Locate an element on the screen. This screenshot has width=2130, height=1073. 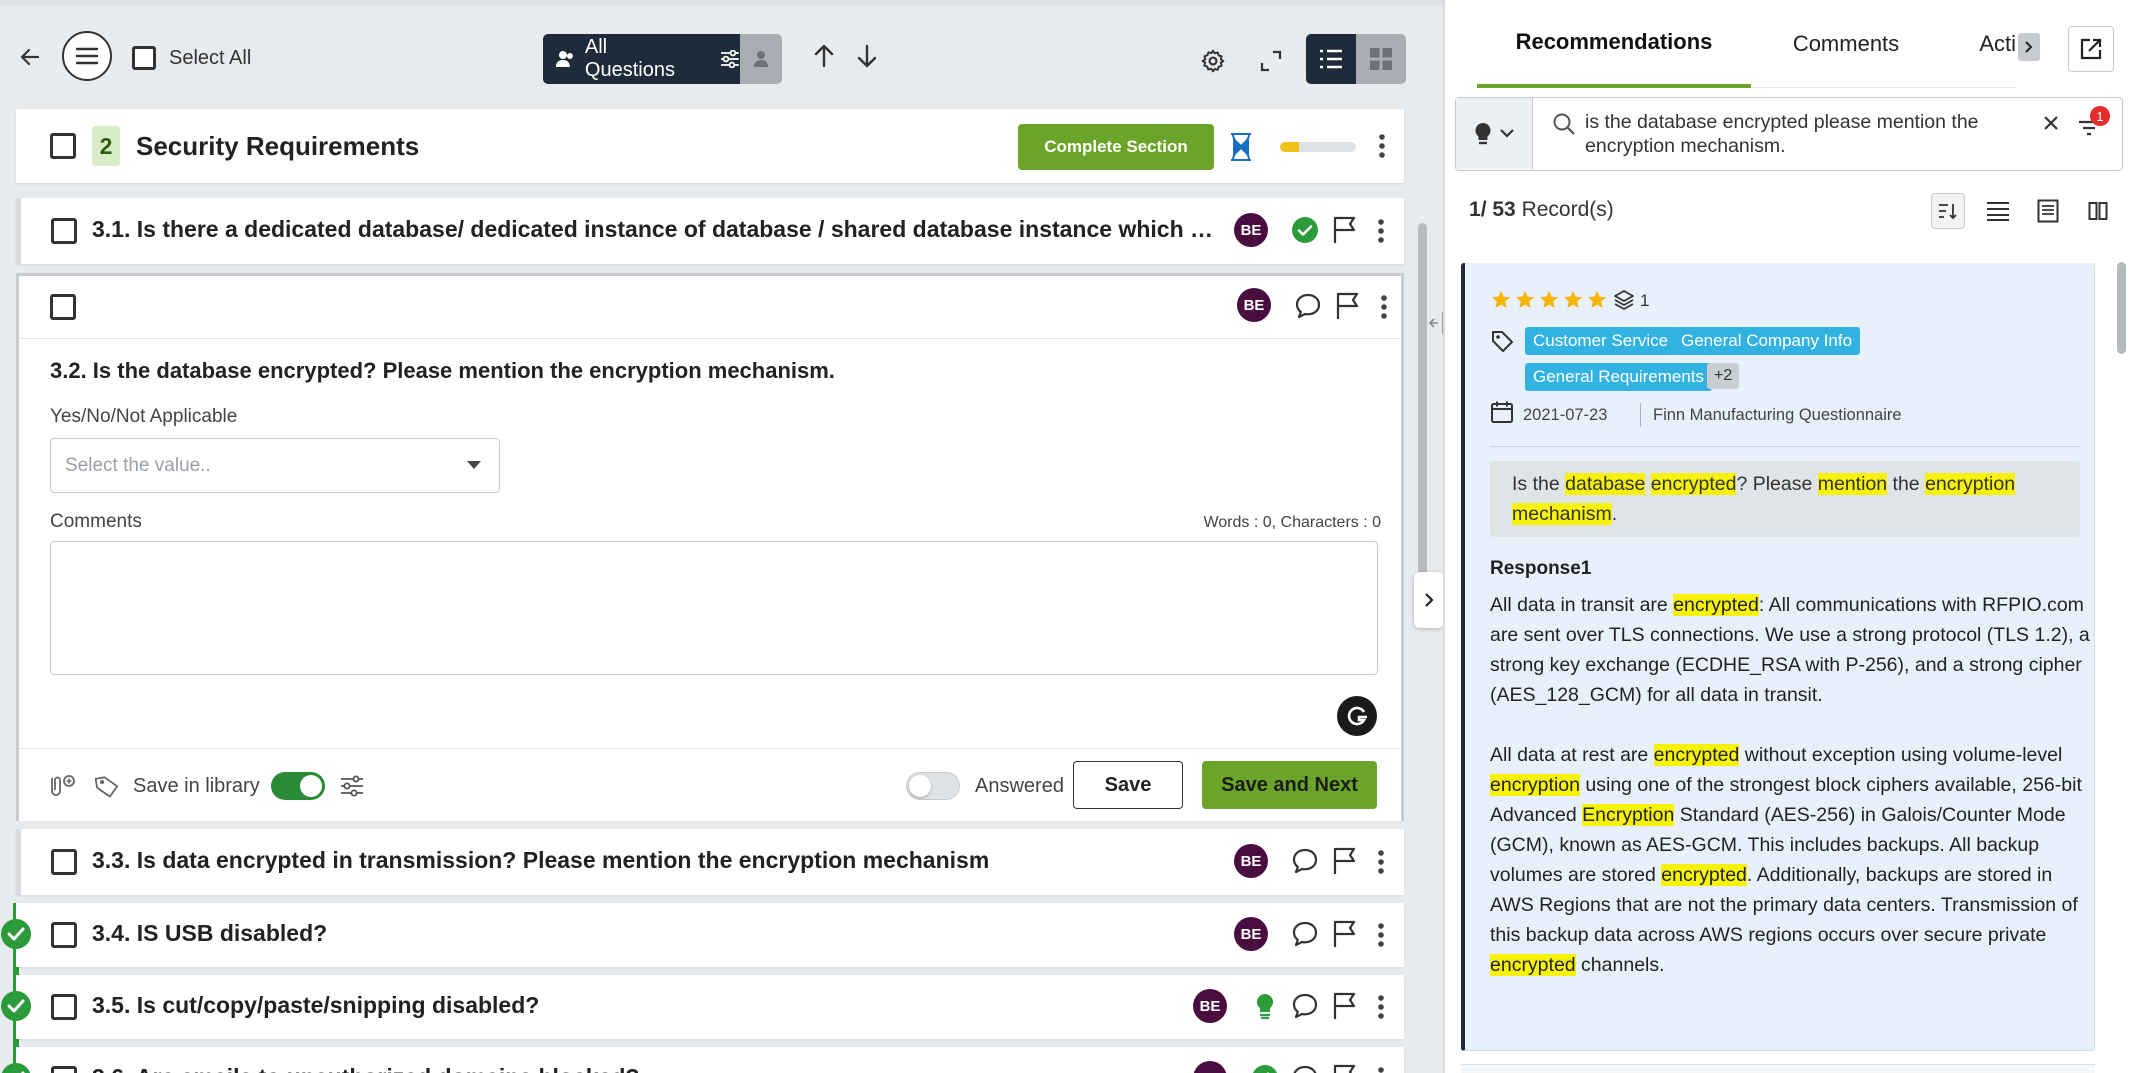
section-progress-bar is located at coordinates (1318, 147).